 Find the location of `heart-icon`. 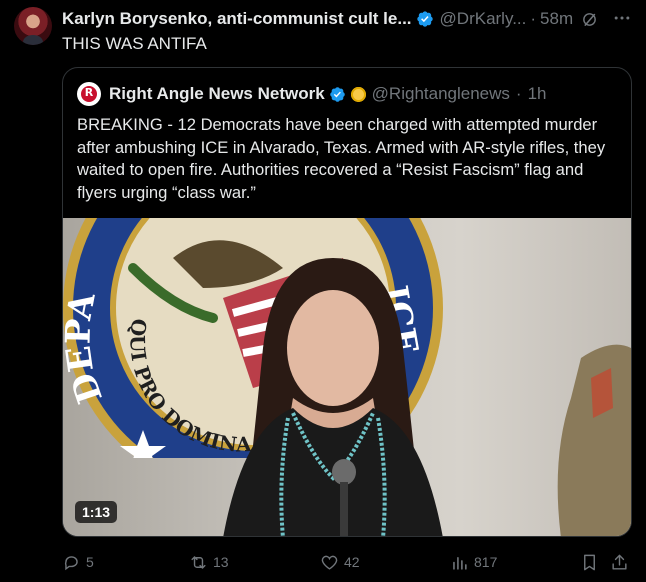

heart-icon is located at coordinates (329, 562).